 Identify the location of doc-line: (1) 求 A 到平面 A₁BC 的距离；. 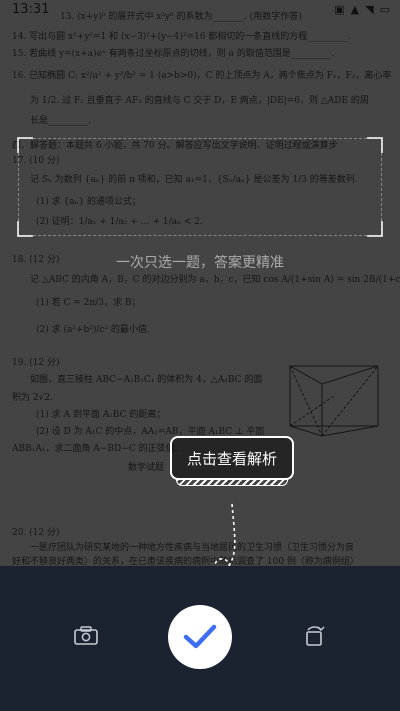
(101, 415).